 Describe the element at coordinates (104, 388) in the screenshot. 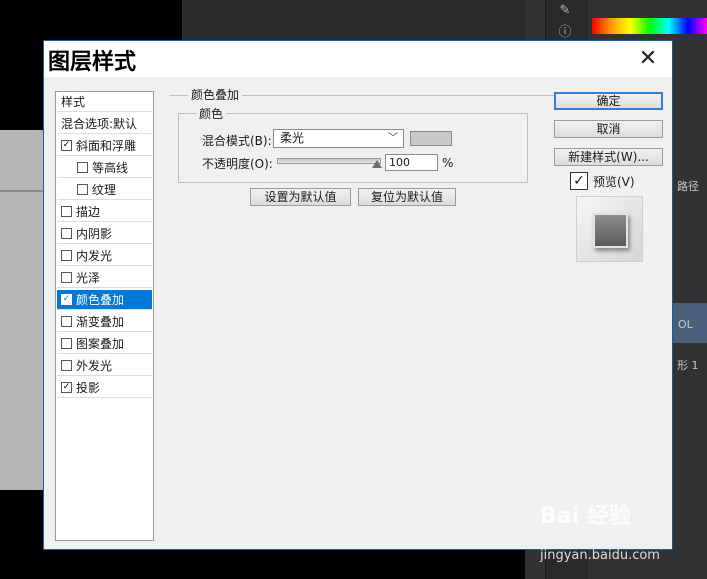

I see `effect-item: ✓ 投影` at that location.